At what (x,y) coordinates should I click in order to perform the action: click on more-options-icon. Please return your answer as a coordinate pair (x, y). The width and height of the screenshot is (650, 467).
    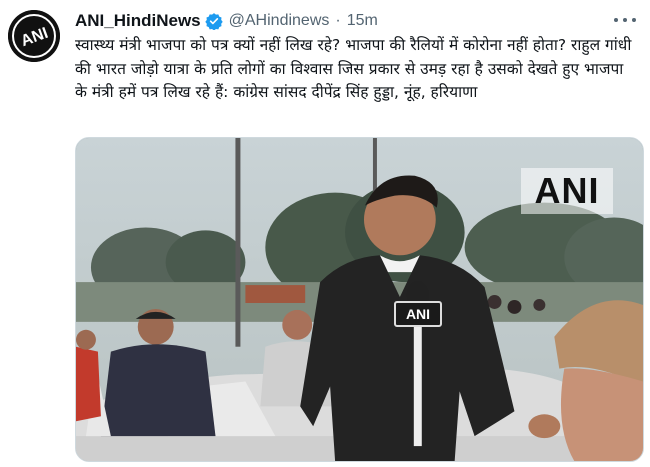
    Looking at the image, I should click on (625, 20).